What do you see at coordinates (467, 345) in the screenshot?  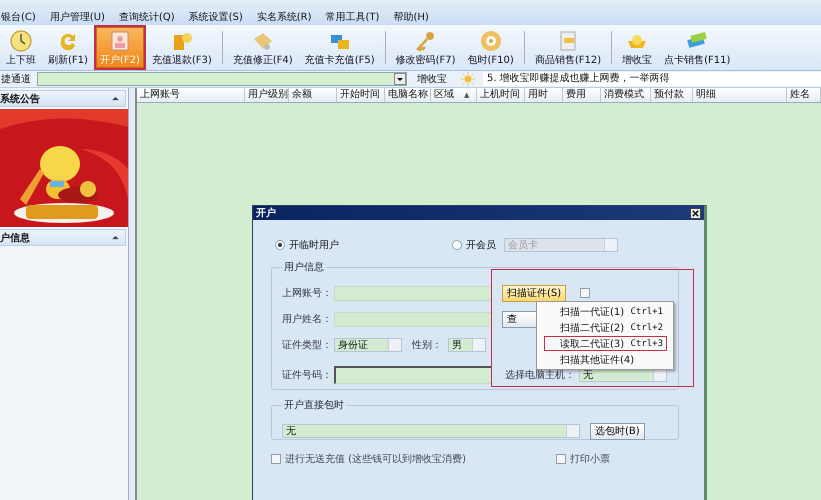 I see `gender-combo: 男` at bounding box center [467, 345].